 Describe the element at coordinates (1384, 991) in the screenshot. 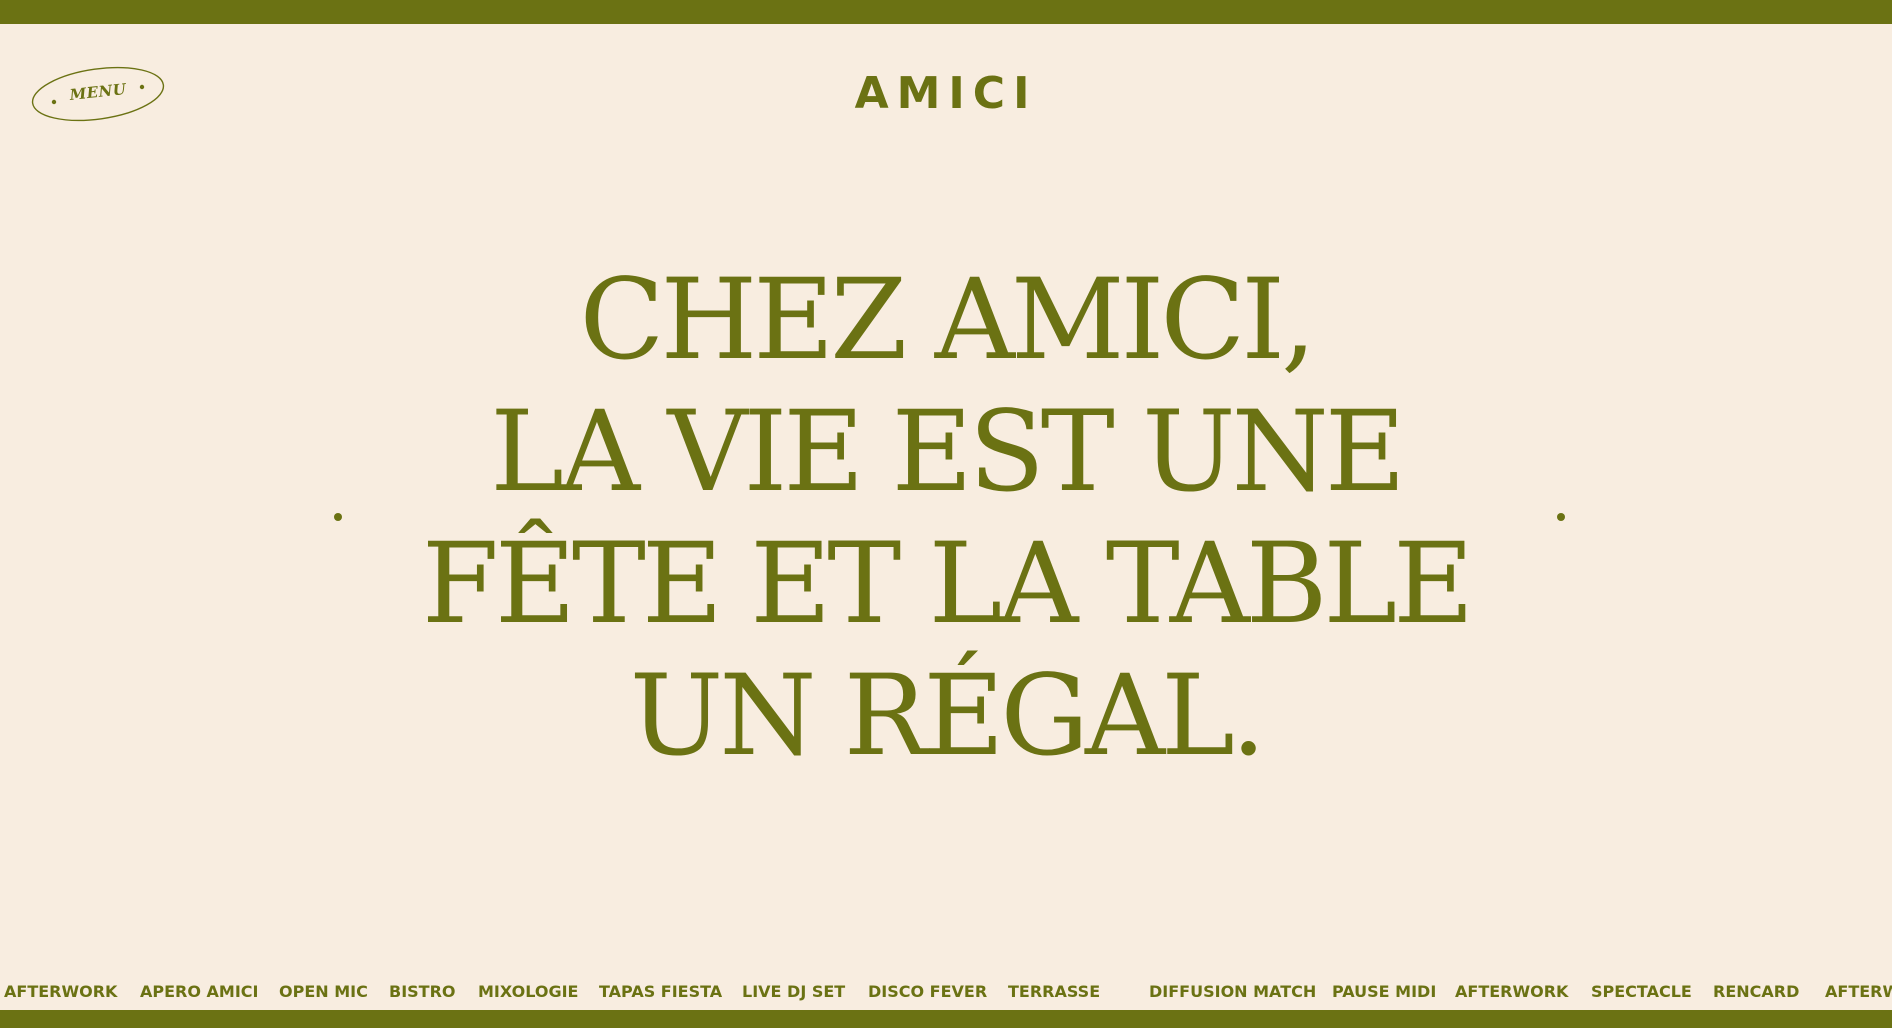

I see `ticker-item-pause-midi: PAUSE MIDI` at that location.